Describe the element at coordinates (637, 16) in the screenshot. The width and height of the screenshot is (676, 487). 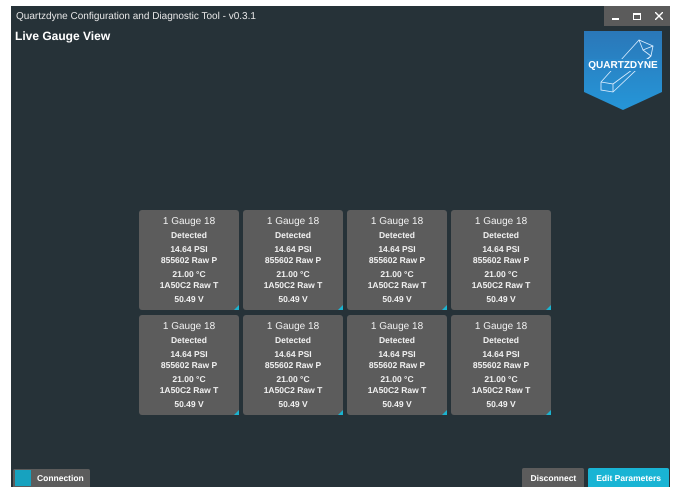
I see `maximize-icon` at that location.